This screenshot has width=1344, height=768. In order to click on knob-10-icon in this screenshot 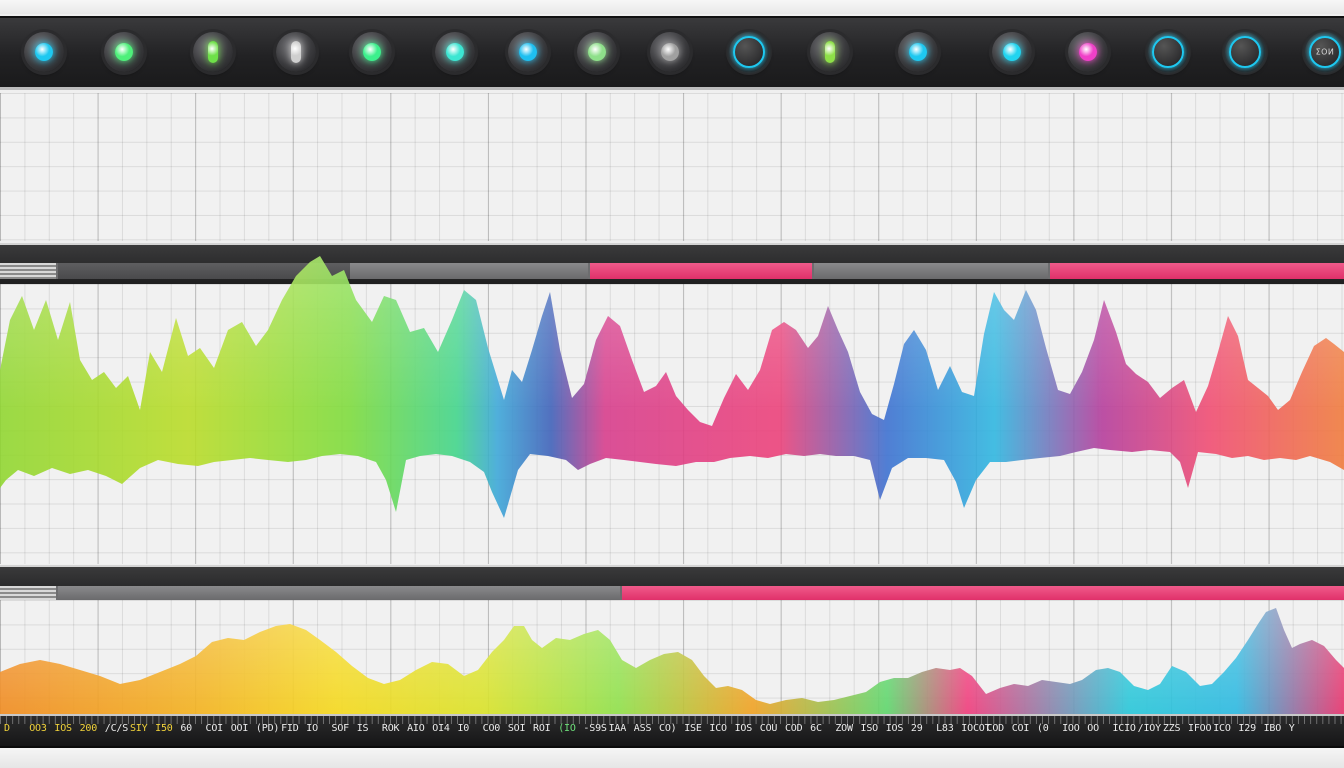, I will do `click(749, 52)`.